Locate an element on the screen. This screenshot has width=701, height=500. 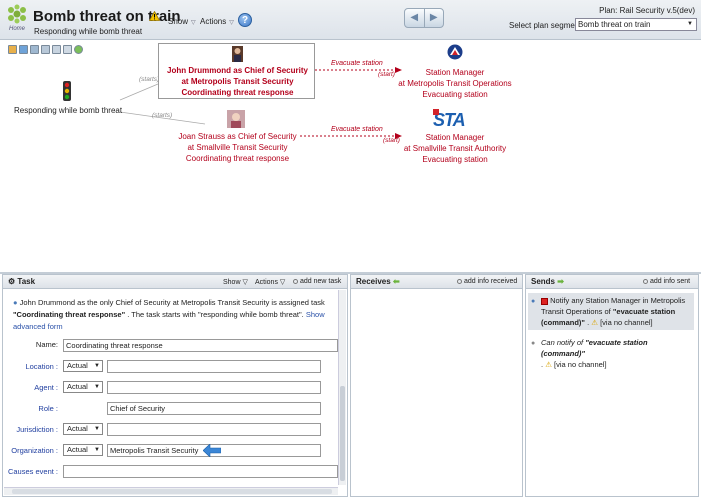
receives-panel-header: Receives ⬅ add info received is located at coordinates (436, 282).